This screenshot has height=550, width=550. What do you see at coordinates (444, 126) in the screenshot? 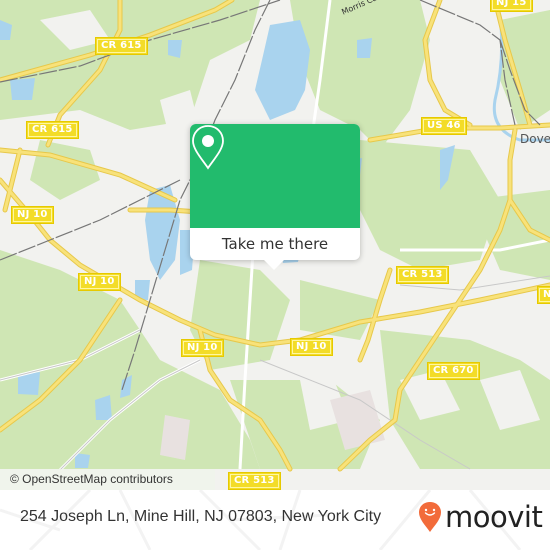
I see `road-shield-us46: US 46` at bounding box center [444, 126].